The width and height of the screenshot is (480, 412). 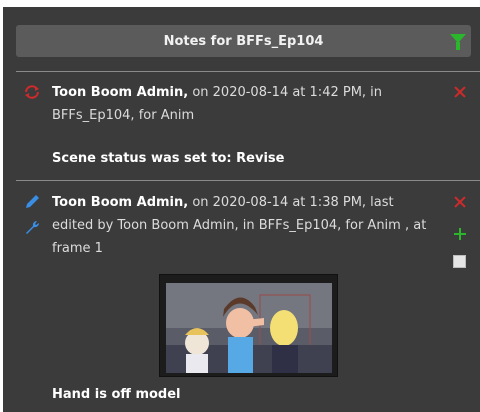 I want to click on note-1-meta-2: BFFs_Ep104, for Anim, so click(x=123, y=115).